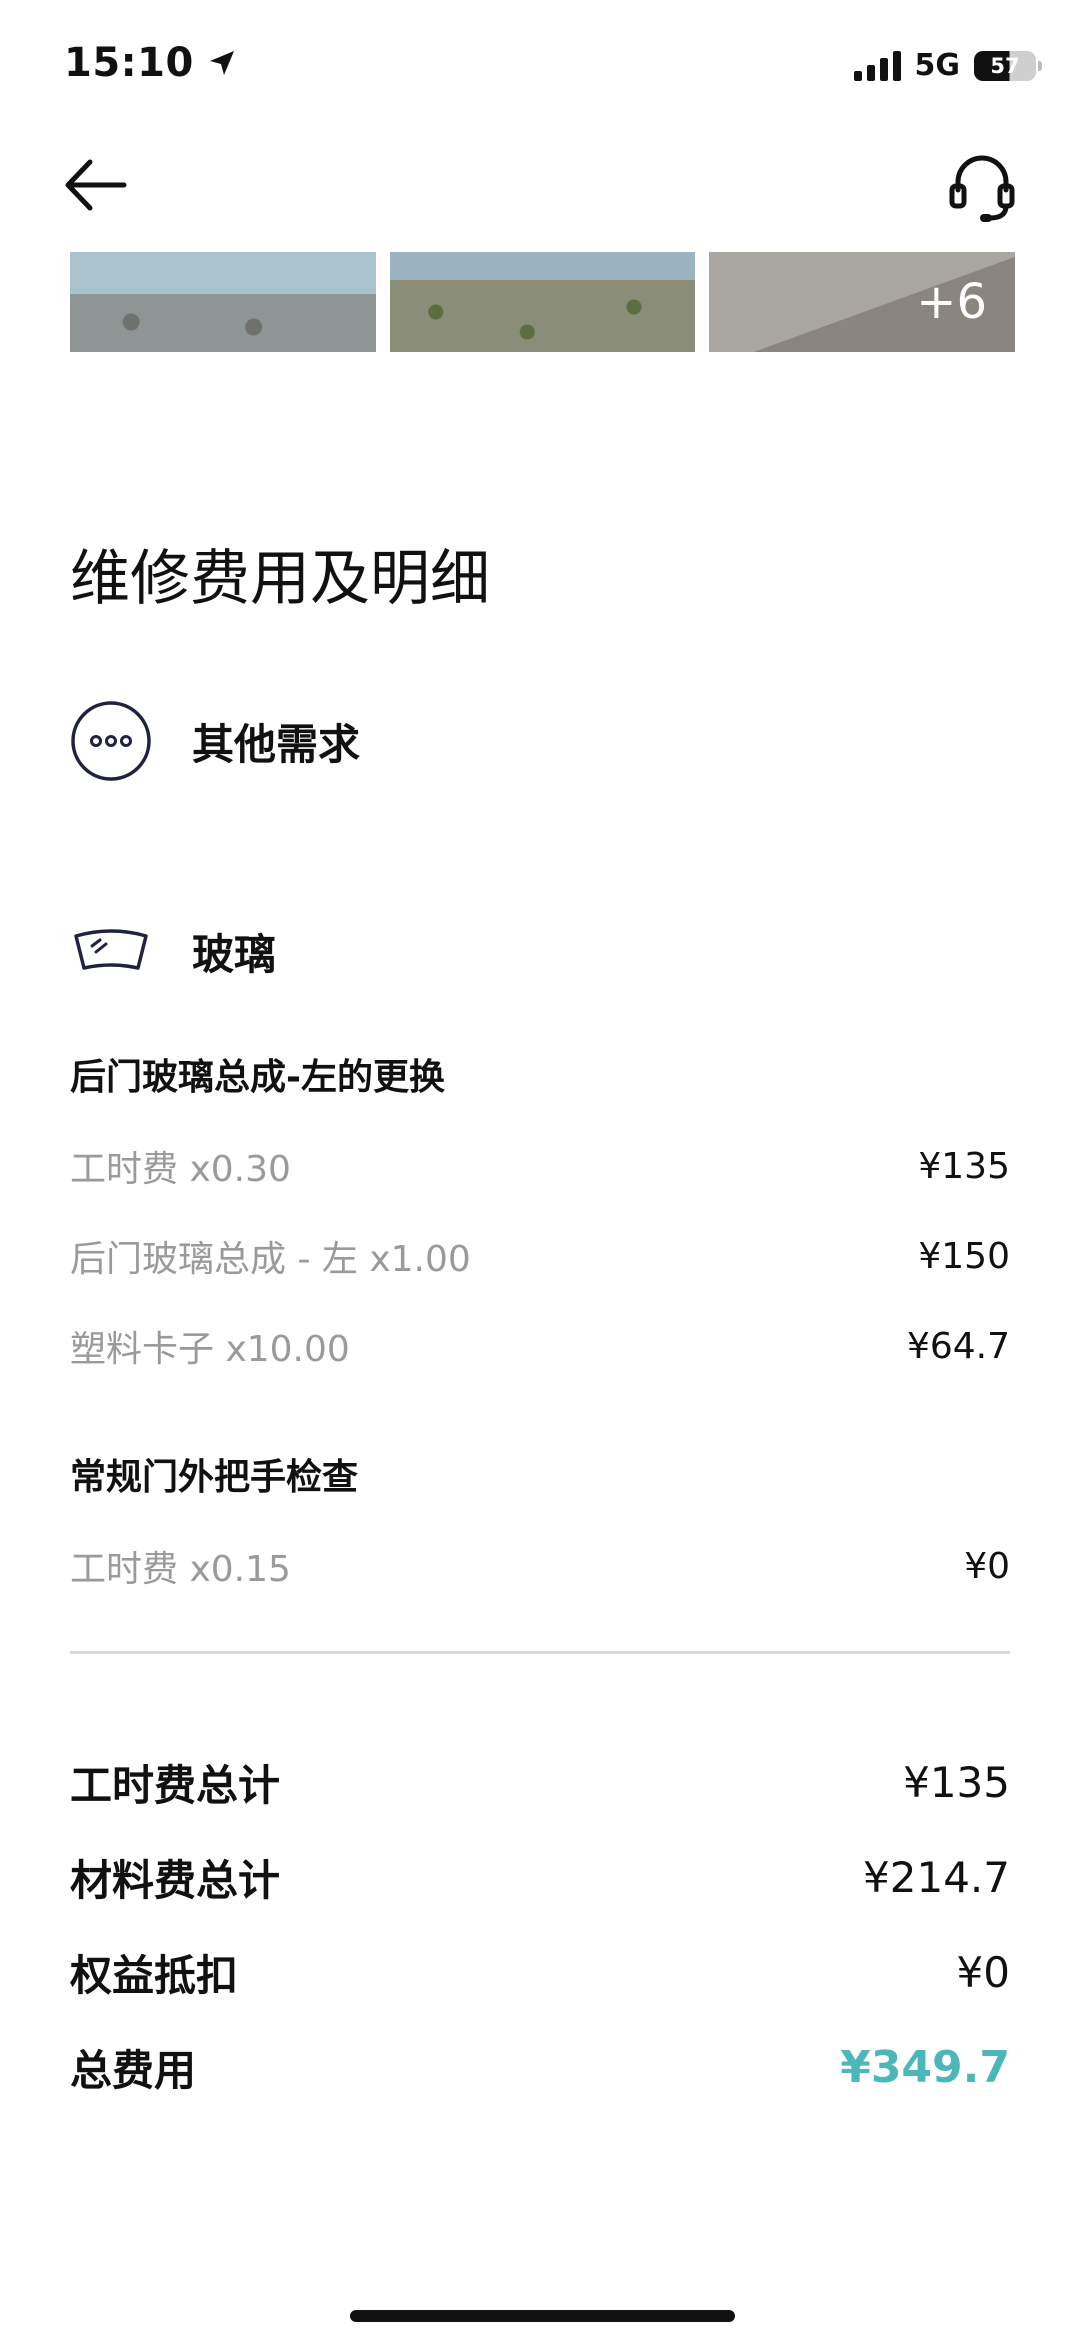 Image resolution: width=1080 pixels, height=2338 pixels. I want to click on labor-total-row: 工时费总计 ¥135, so click(540, 1782).